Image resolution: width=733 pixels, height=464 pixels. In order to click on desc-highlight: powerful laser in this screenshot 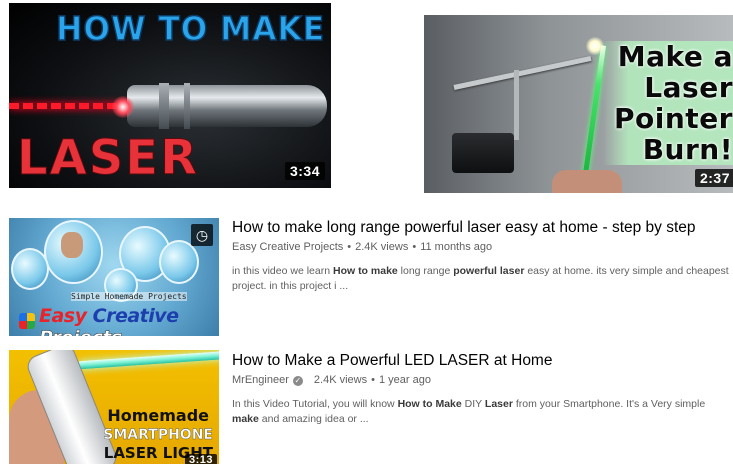, I will do `click(489, 271)`.